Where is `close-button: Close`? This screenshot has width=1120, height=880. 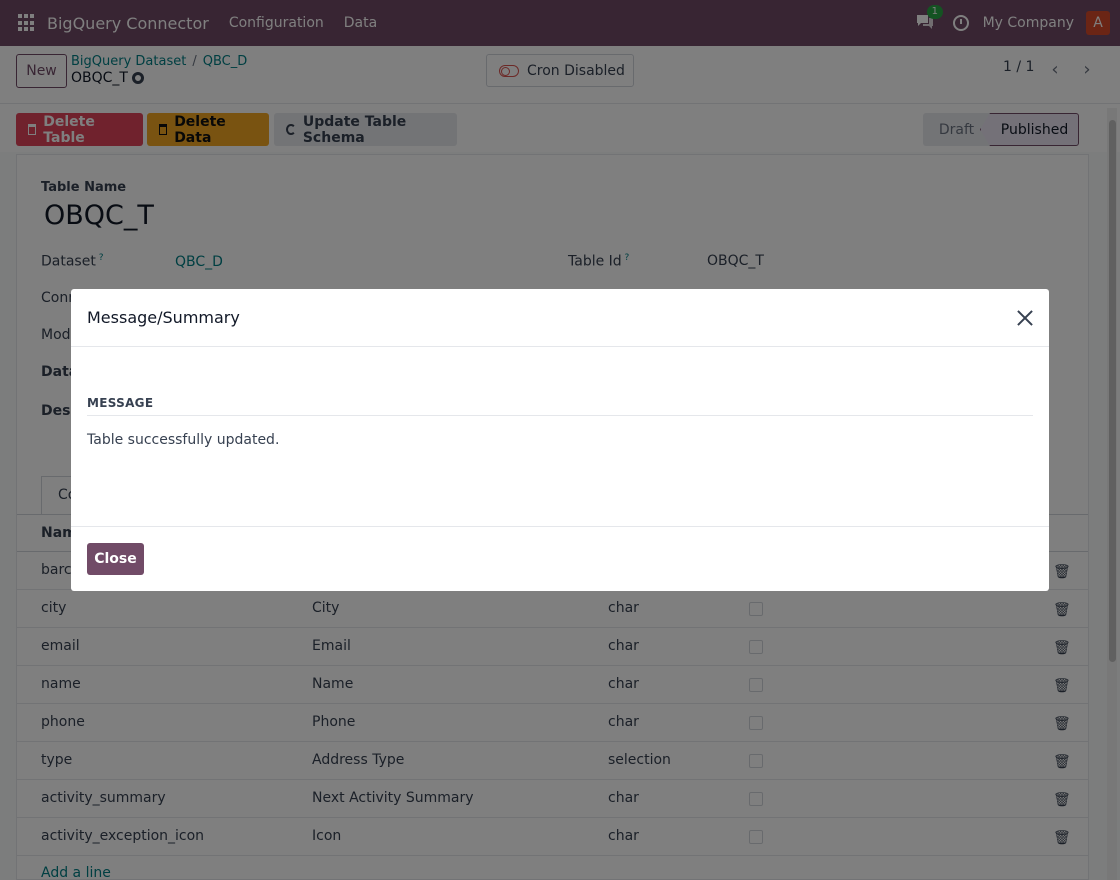 close-button: Close is located at coordinates (115, 559).